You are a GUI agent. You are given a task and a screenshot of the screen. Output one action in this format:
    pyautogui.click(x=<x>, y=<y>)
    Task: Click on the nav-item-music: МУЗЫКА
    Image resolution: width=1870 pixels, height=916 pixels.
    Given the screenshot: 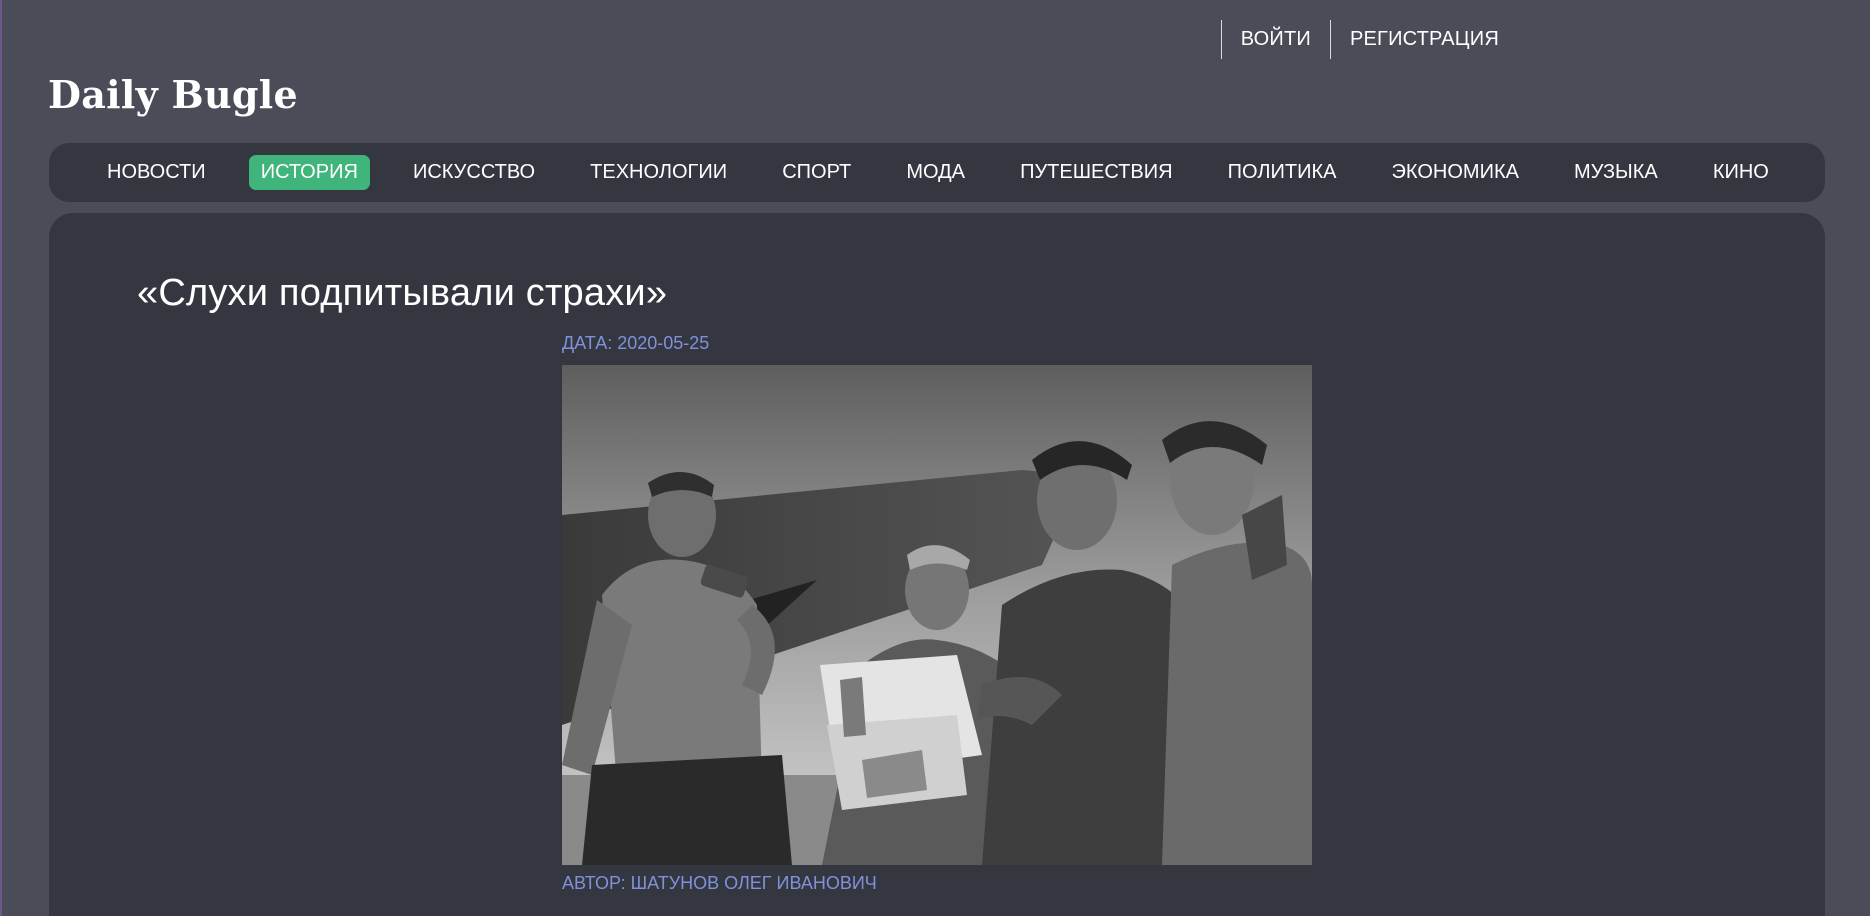 What is the action you would take?
    pyautogui.click(x=1616, y=172)
    